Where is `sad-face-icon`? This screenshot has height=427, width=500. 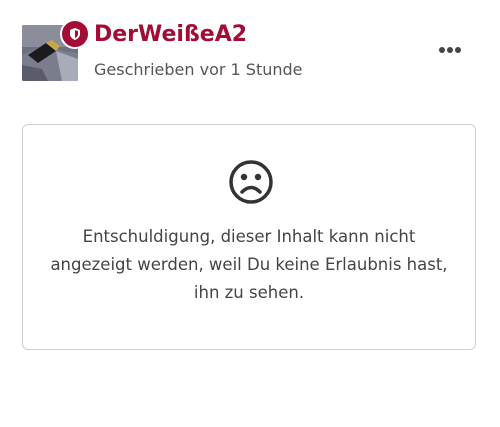 sad-face-icon is located at coordinates (251, 182).